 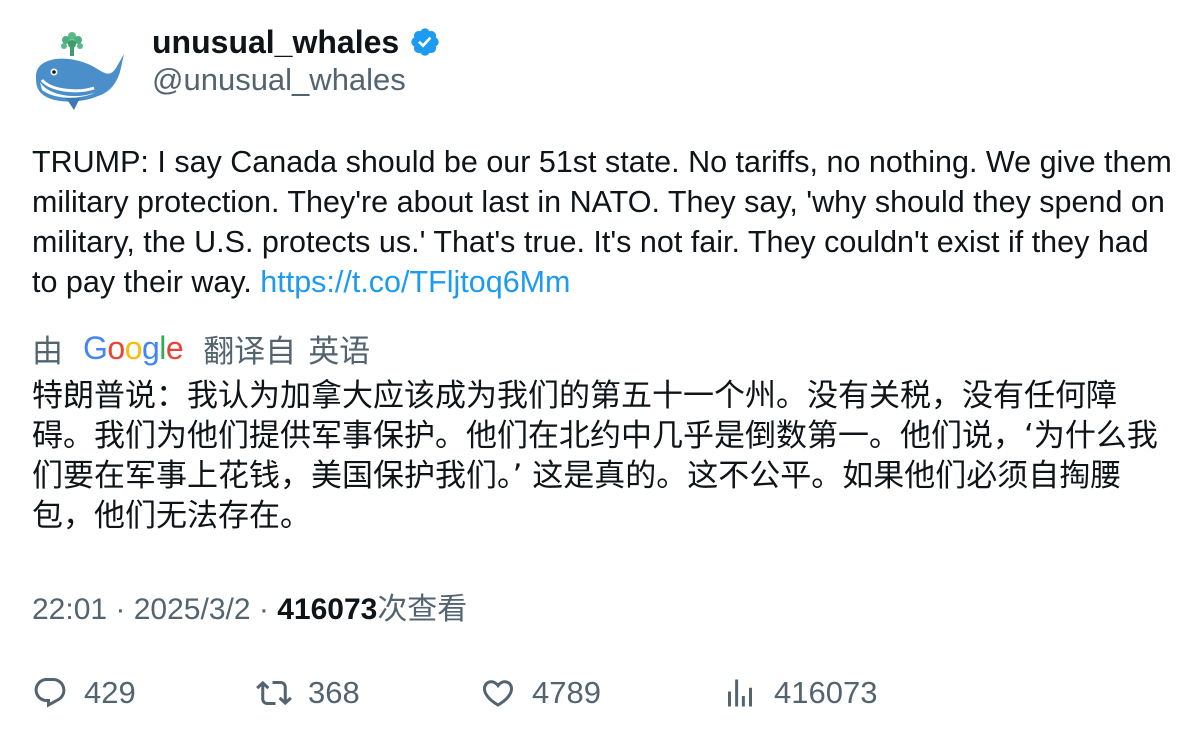 I want to click on author-name-row: unusual_whales, so click(x=296, y=42).